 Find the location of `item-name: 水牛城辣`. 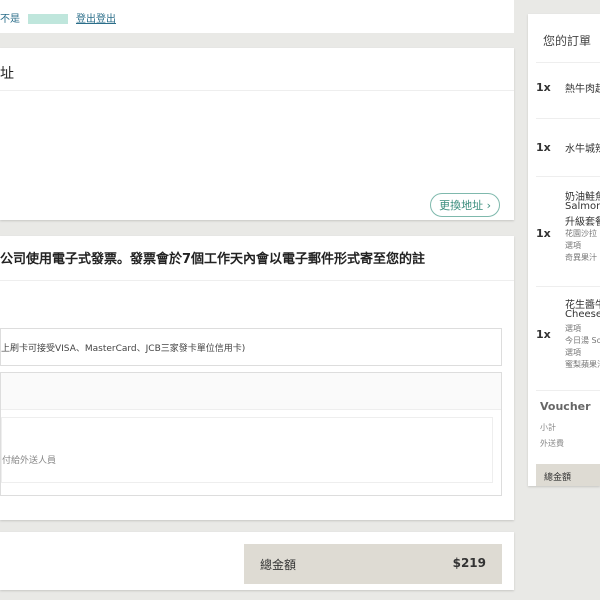

item-name: 水牛城辣 is located at coordinates (582, 149).